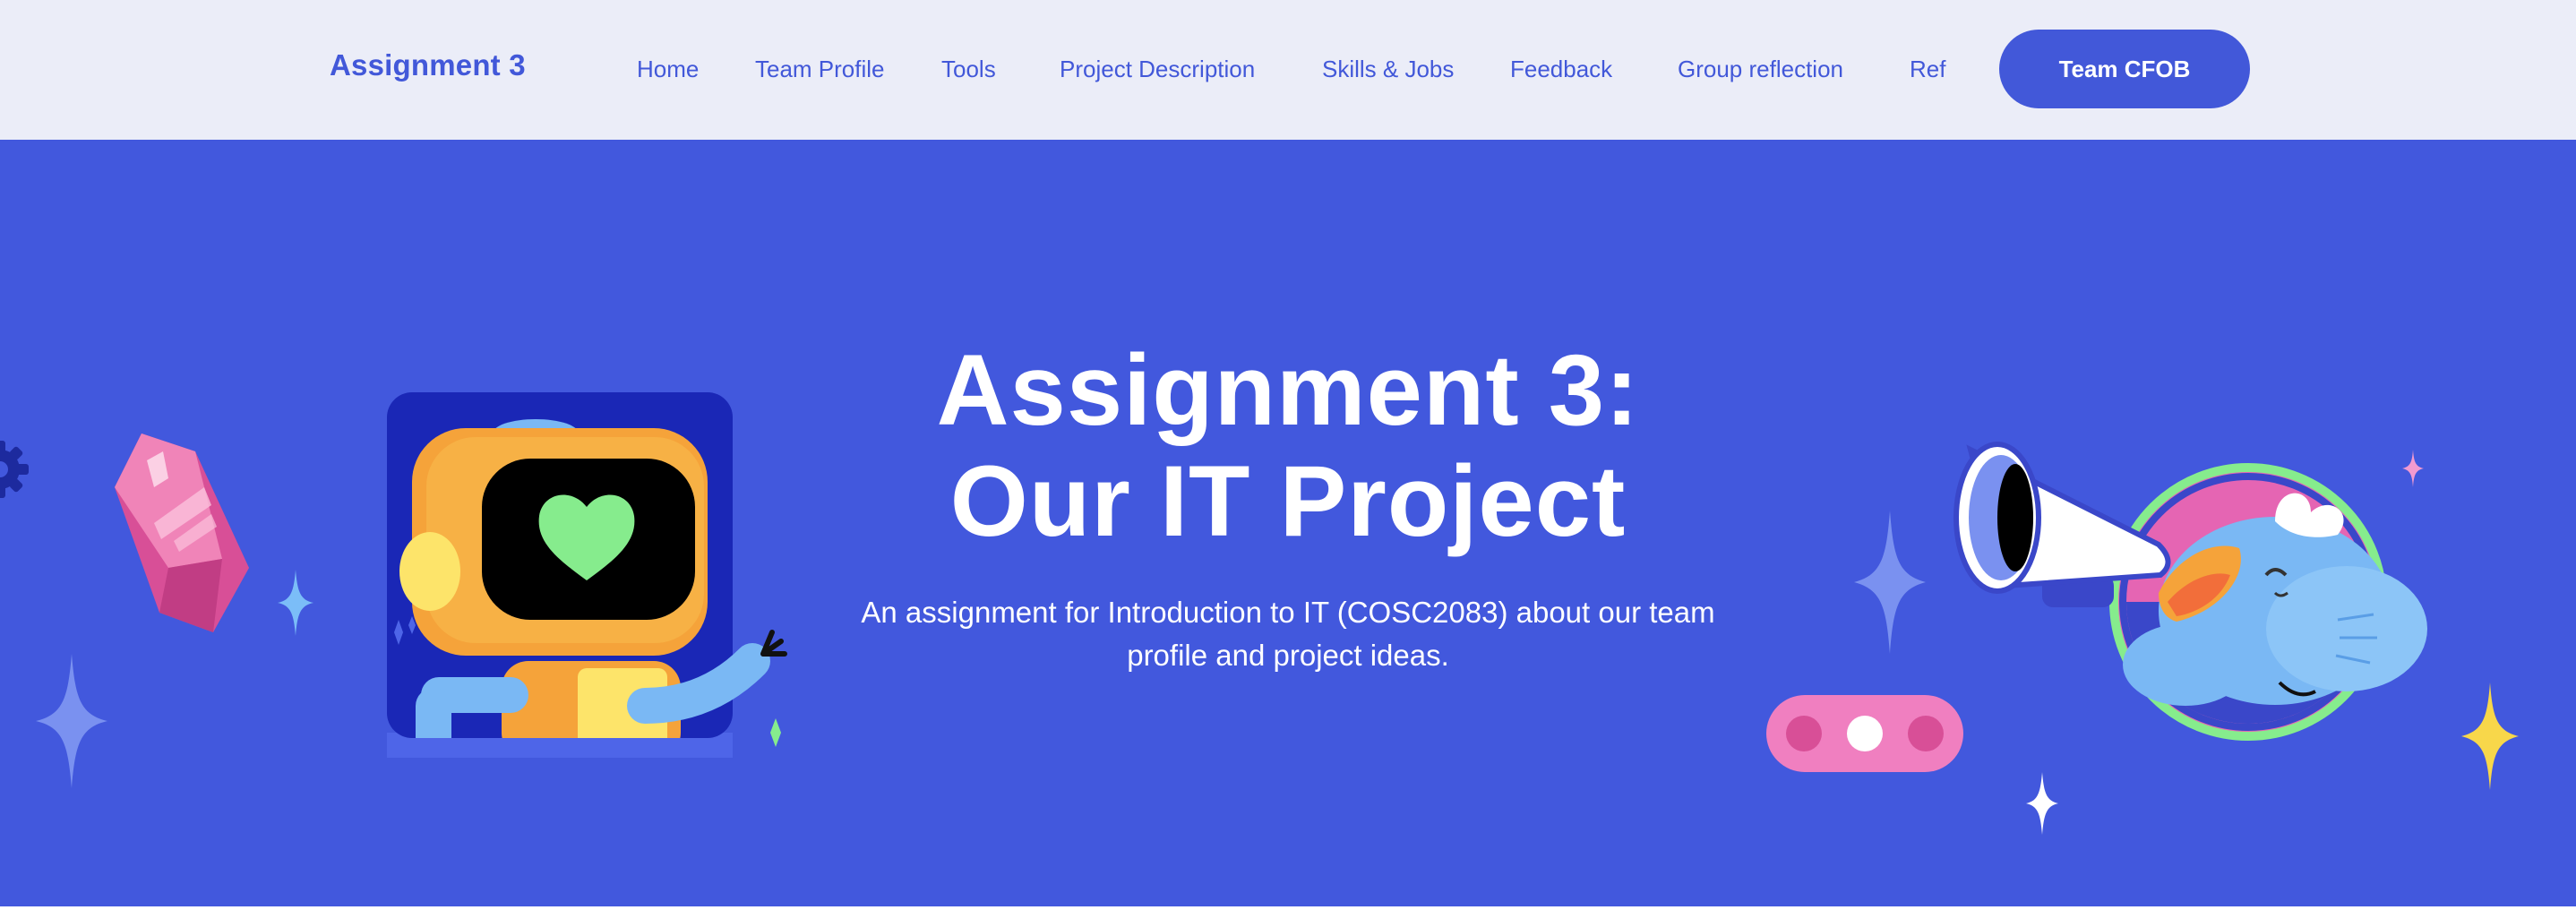  Describe the element at coordinates (668, 69) in the screenshot. I see `nav-link-home: Home` at that location.